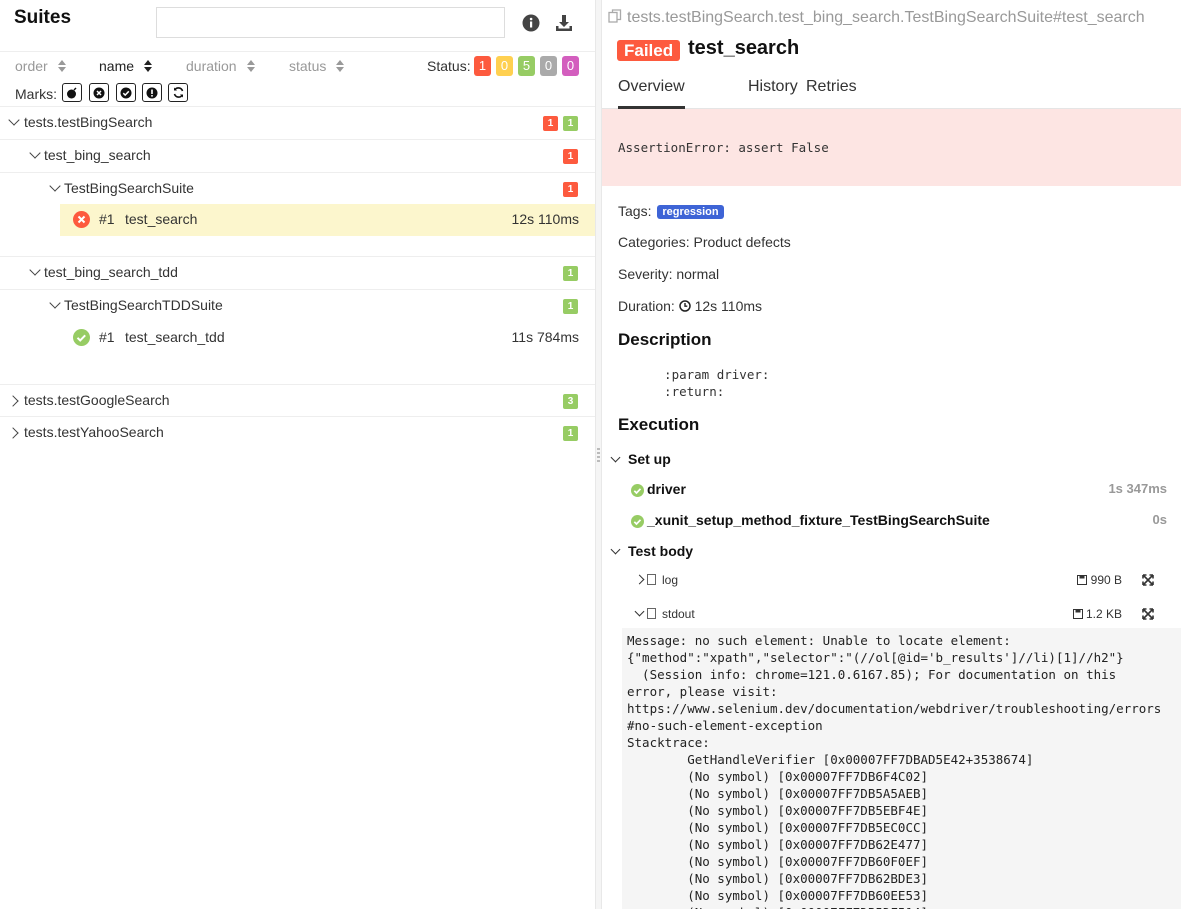 The image size is (1181, 909). I want to click on tree-suite-testbingsearchsuite: TestBingSearchSuite 1, so click(297, 188).